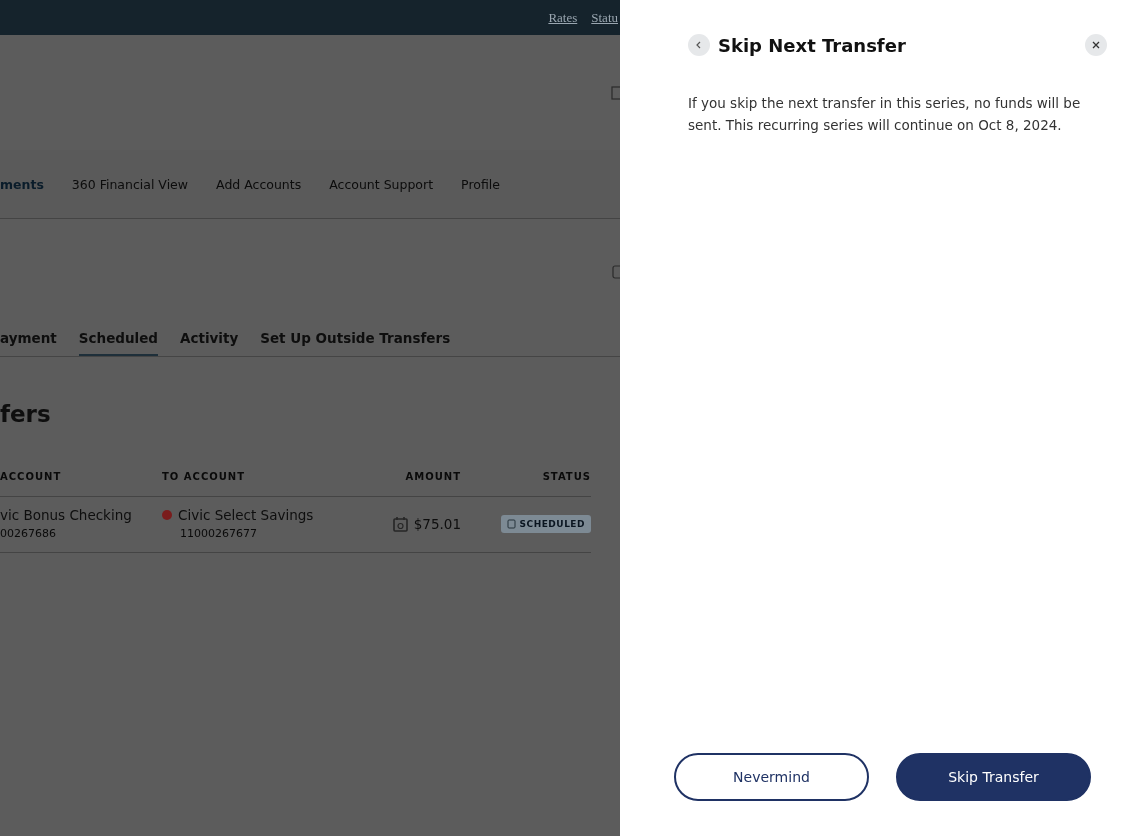  I want to click on account-name: Civic Select Savings, so click(246, 515).